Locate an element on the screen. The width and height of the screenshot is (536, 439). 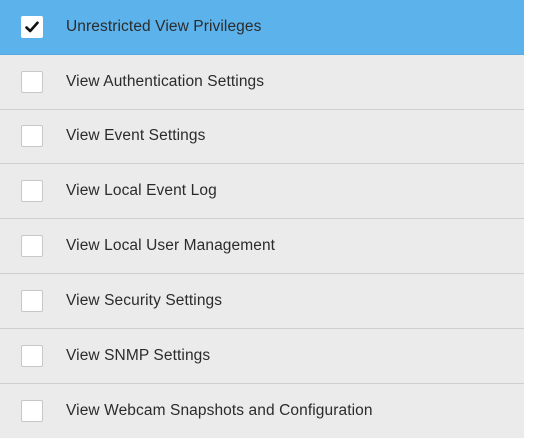
privilege-row-unrestricted-view-privileges: Unrestricted View Privileges is located at coordinates (262, 27).